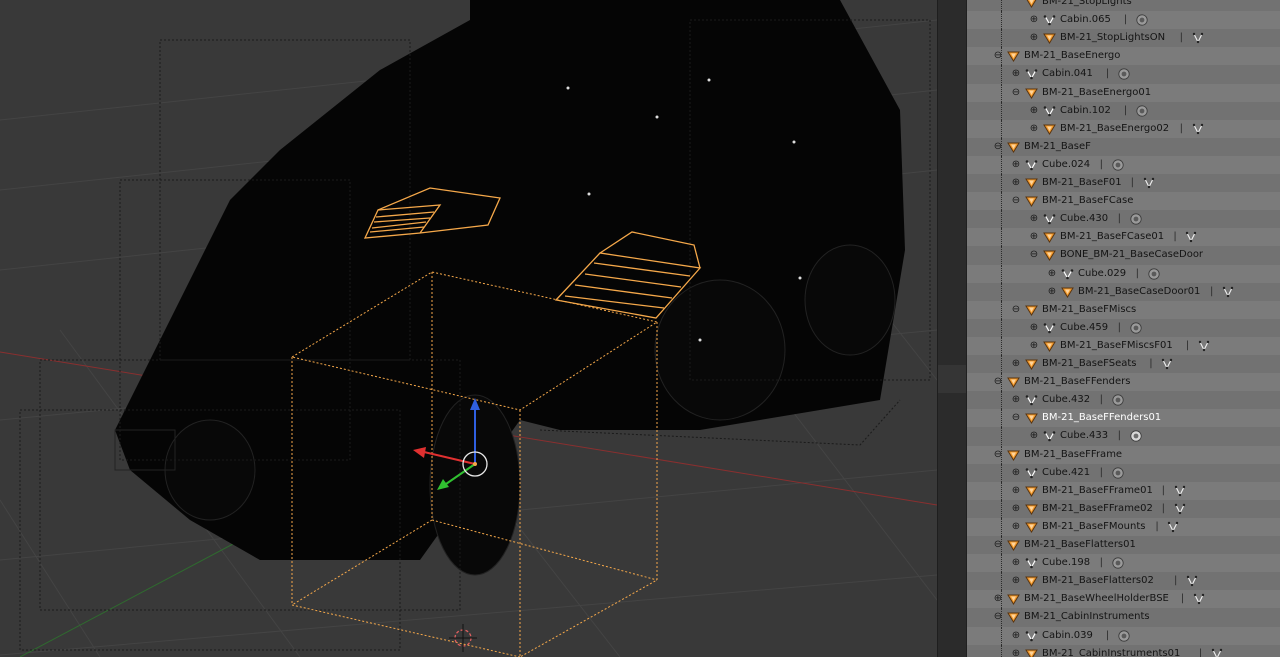 Image resolution: width=1280 pixels, height=657 pixels. I want to click on outliner-item-label: BM-21_StopLights, so click(1087, 5).